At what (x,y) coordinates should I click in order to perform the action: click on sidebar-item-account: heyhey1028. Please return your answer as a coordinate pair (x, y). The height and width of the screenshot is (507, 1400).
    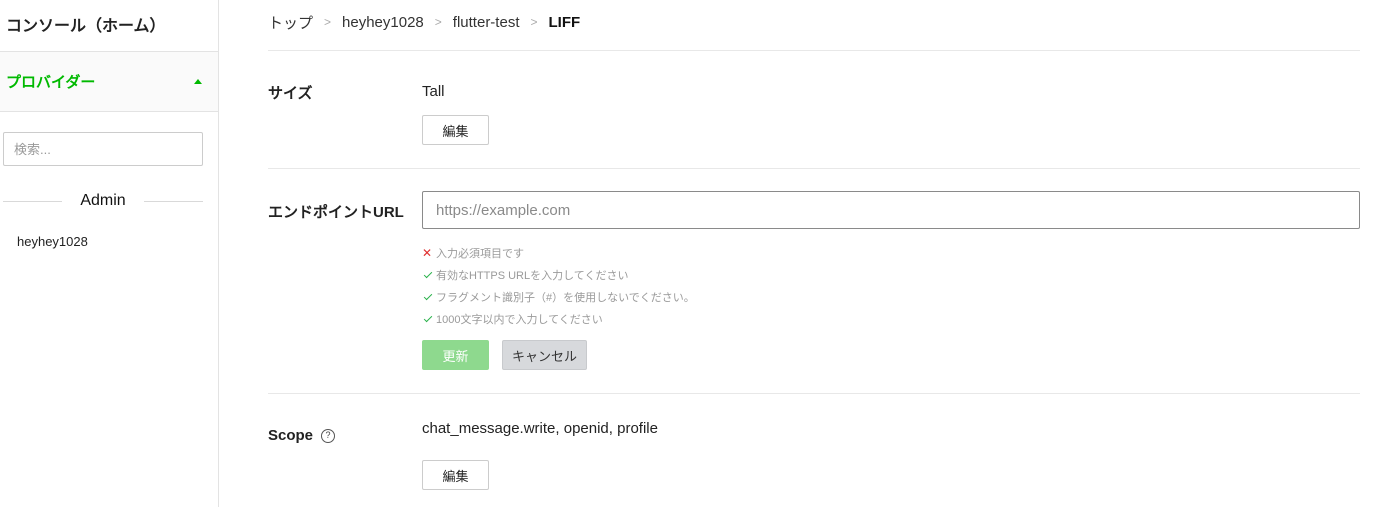
    Looking at the image, I should click on (52, 241).